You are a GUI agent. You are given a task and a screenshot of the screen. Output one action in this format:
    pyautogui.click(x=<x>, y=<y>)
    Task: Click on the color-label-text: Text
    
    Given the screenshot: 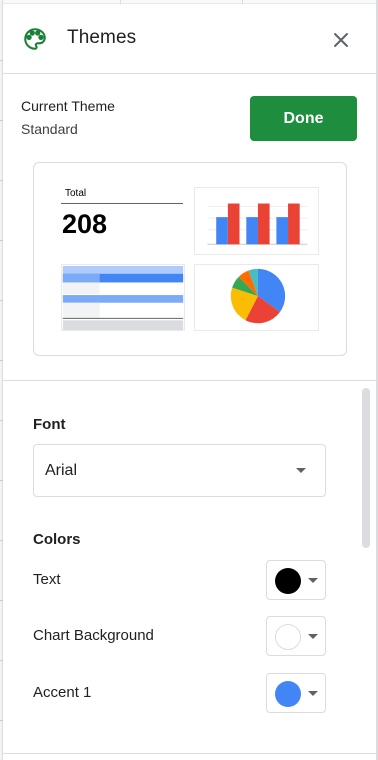 What is the action you would take?
    pyautogui.click(x=47, y=579)
    